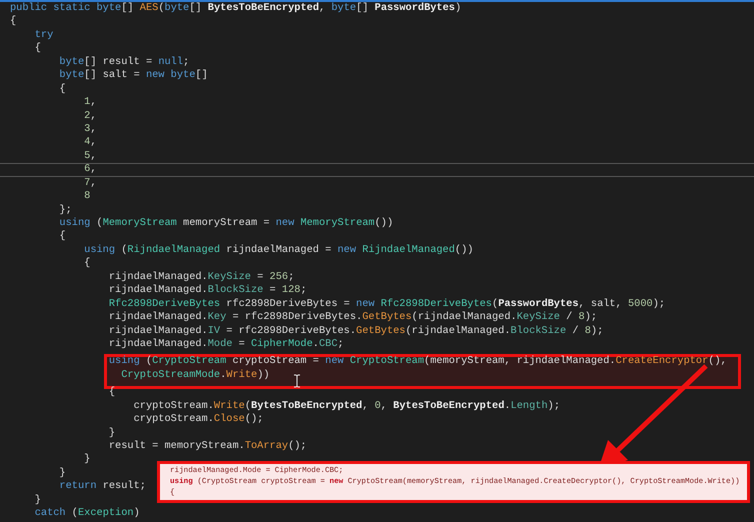  Describe the element at coordinates (226, 223) in the screenshot. I see `code-line: using (MemoryStream memoryStream = new MemoryStream())` at that location.